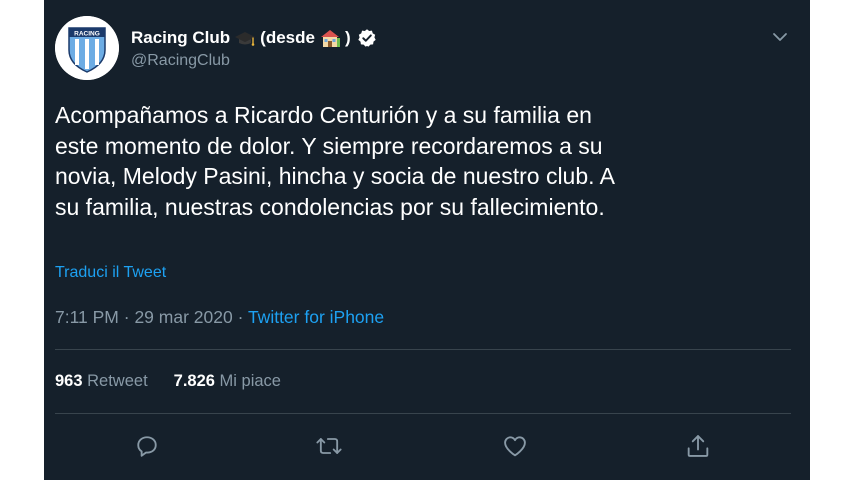 The height and width of the screenshot is (480, 854). Describe the element at coordinates (183, 317) in the screenshot. I see `tweet-date: 29 mar 2020` at that location.